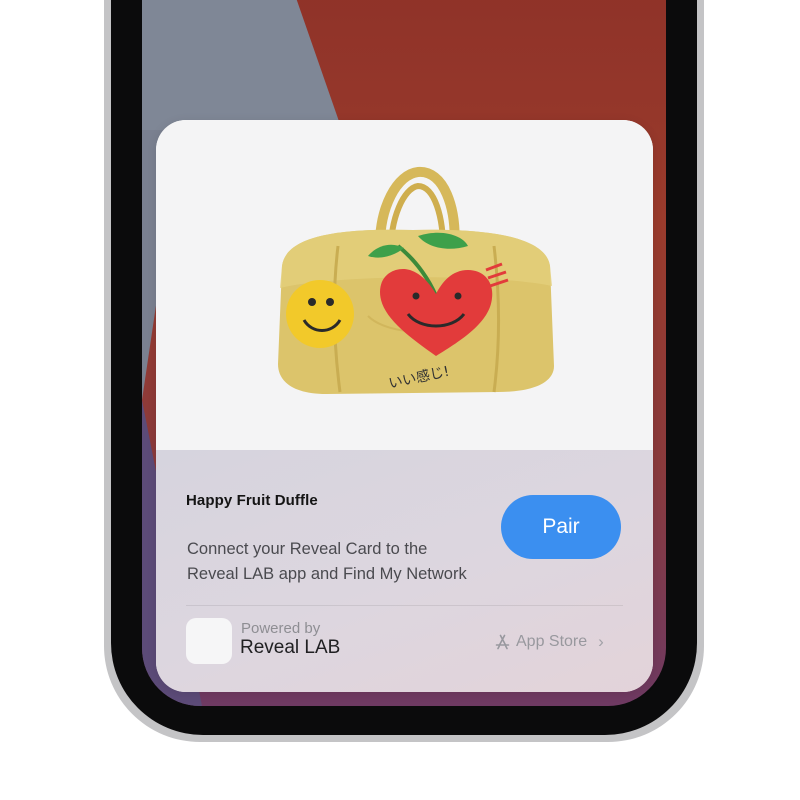  What do you see at coordinates (281, 628) in the screenshot?
I see `powered-by-label: Powered by` at bounding box center [281, 628].